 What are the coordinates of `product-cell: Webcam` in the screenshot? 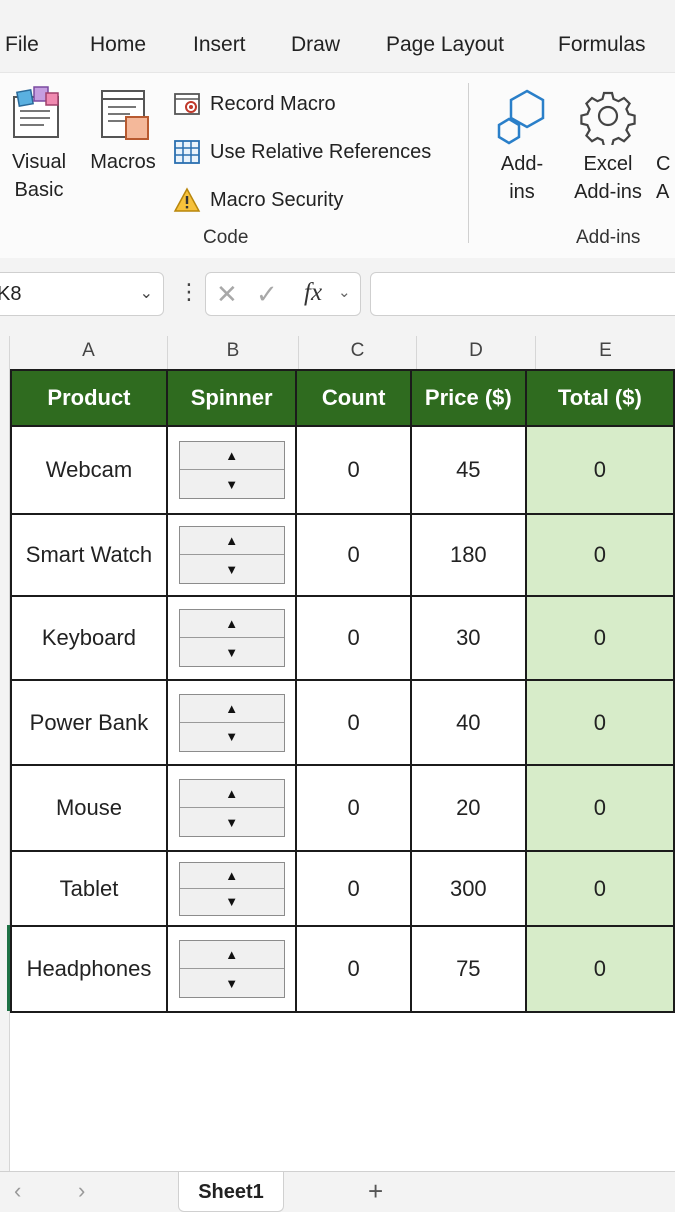 It's located at (89, 470).